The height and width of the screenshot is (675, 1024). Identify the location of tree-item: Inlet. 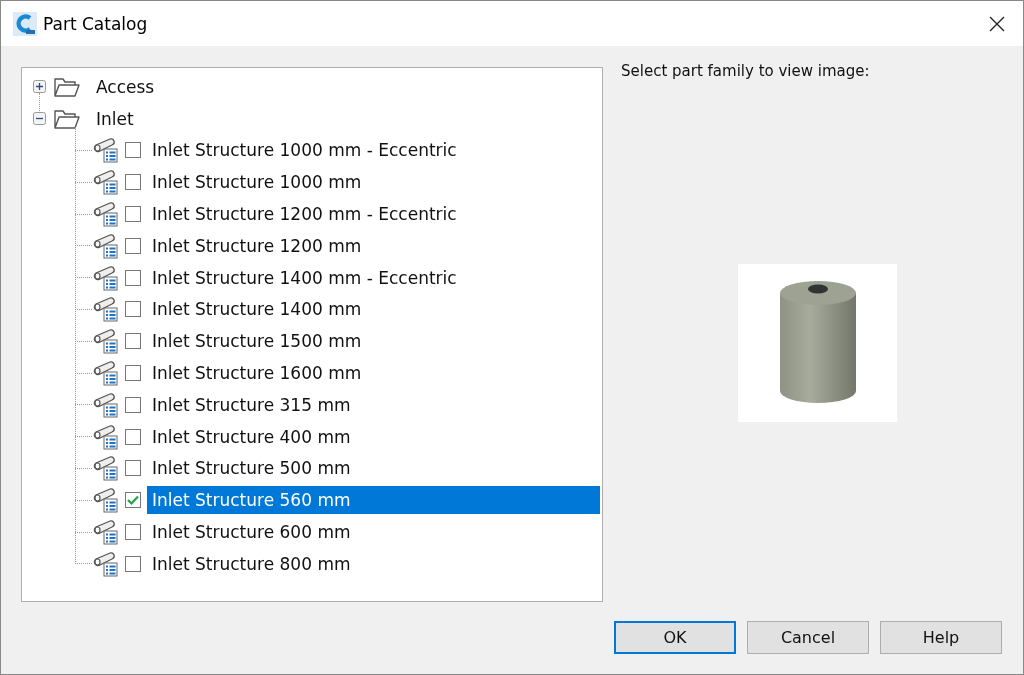
(115, 118).